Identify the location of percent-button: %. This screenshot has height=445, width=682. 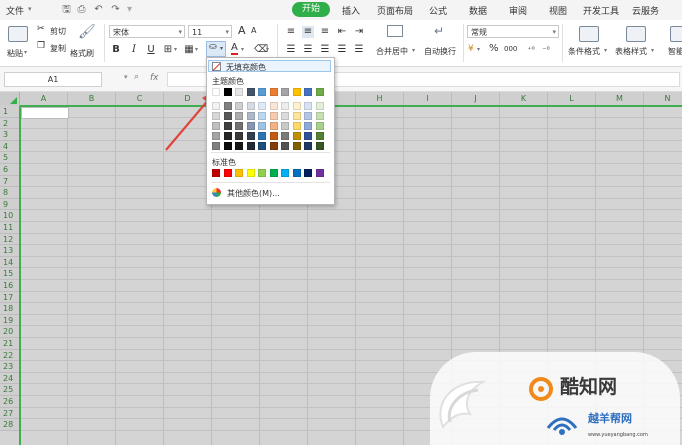
(494, 48).